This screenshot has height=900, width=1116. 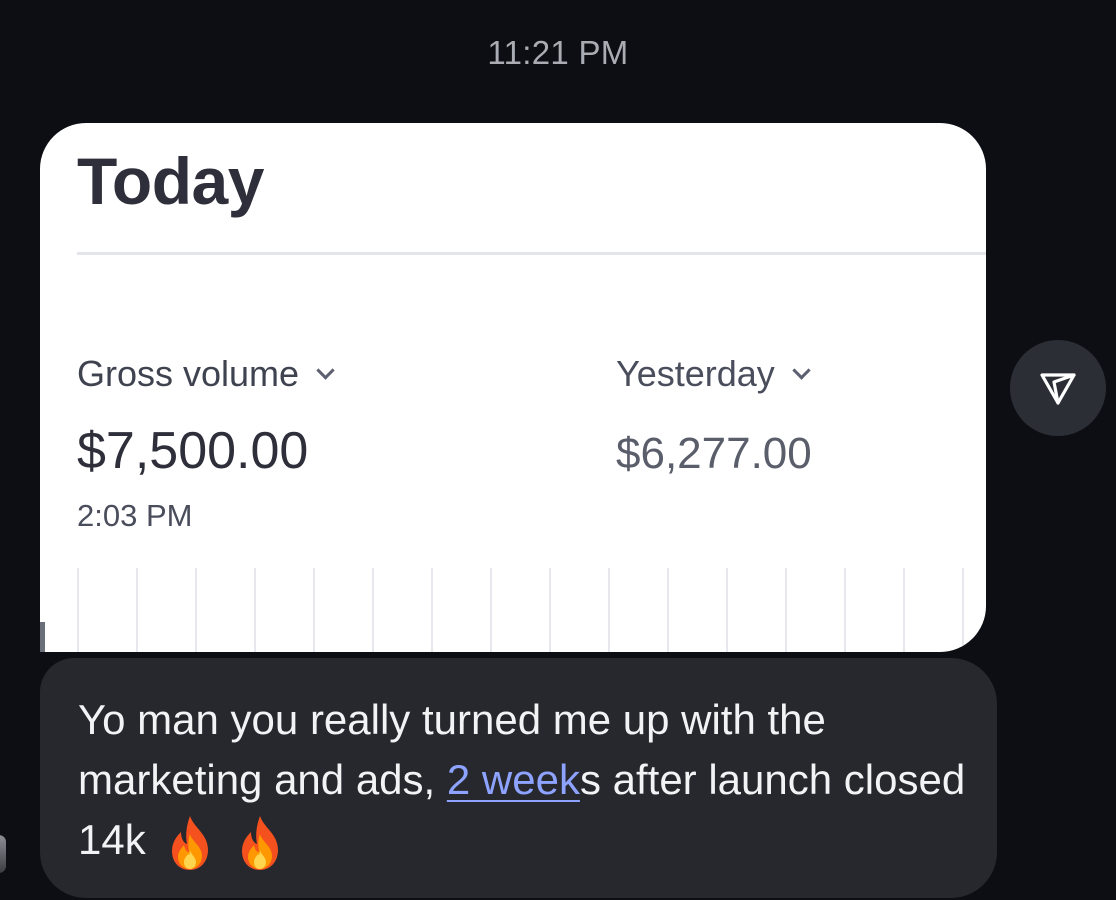 I want to click on share-button, so click(x=1058, y=388).